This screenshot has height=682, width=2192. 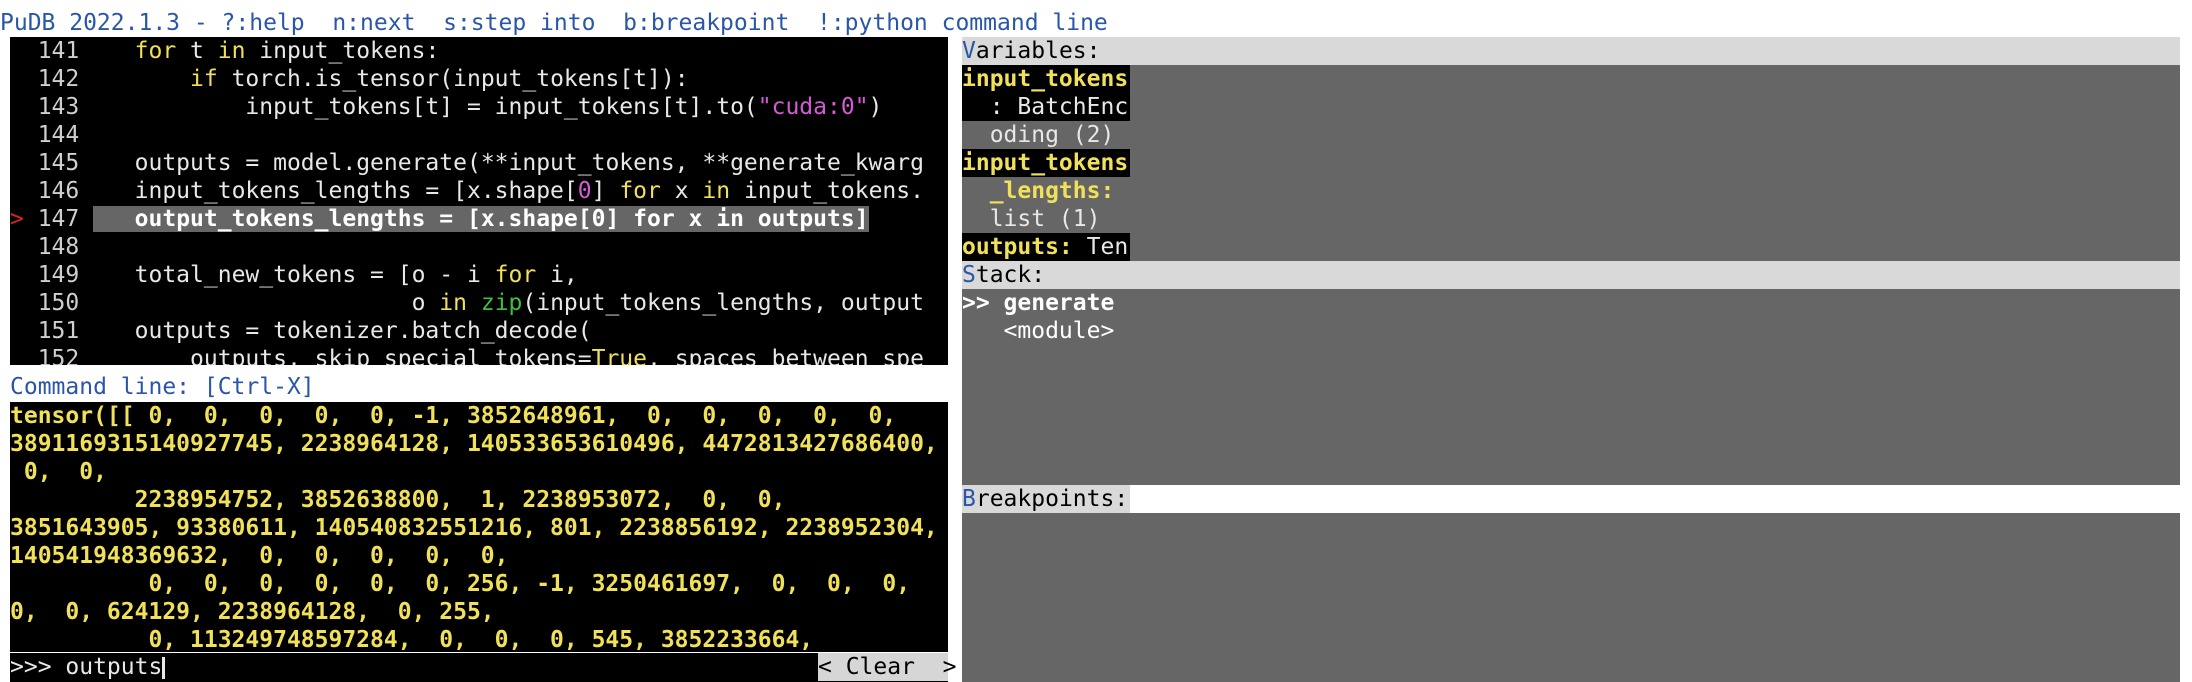 I want to click on line-number: 145, so click(x=45, y=163).